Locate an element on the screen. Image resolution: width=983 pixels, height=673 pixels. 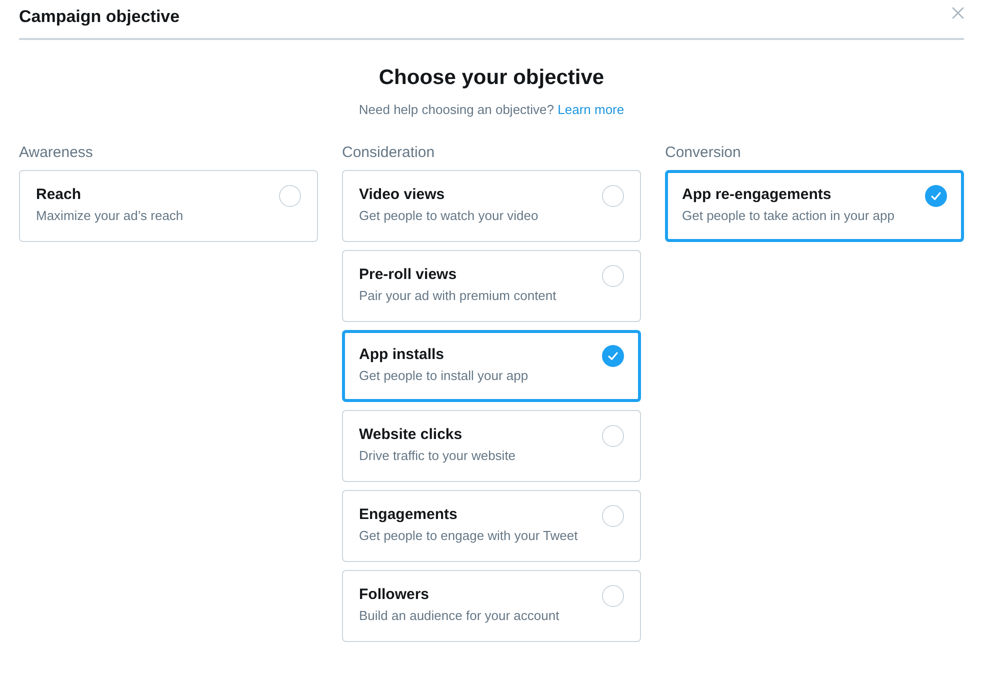
window-title: Campaign objective is located at coordinates (99, 17).